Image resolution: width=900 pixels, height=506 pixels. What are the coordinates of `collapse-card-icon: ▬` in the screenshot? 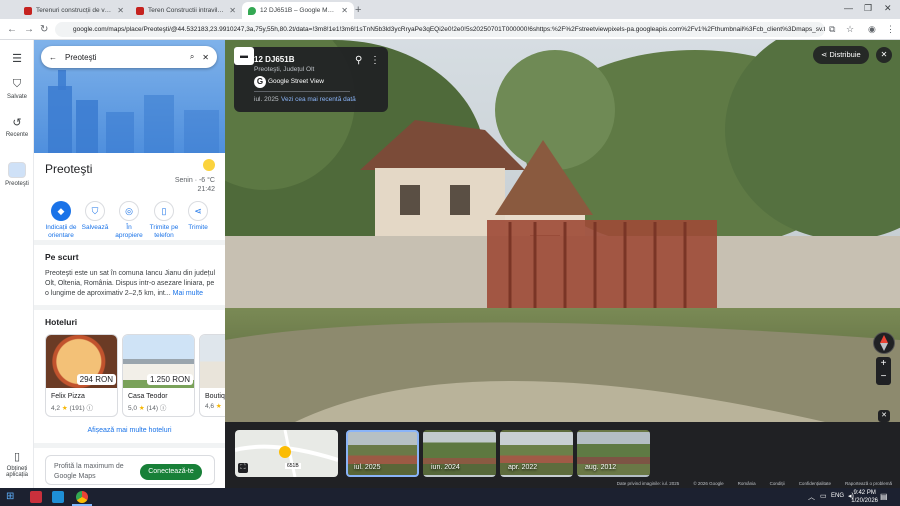 It's located at (244, 56).